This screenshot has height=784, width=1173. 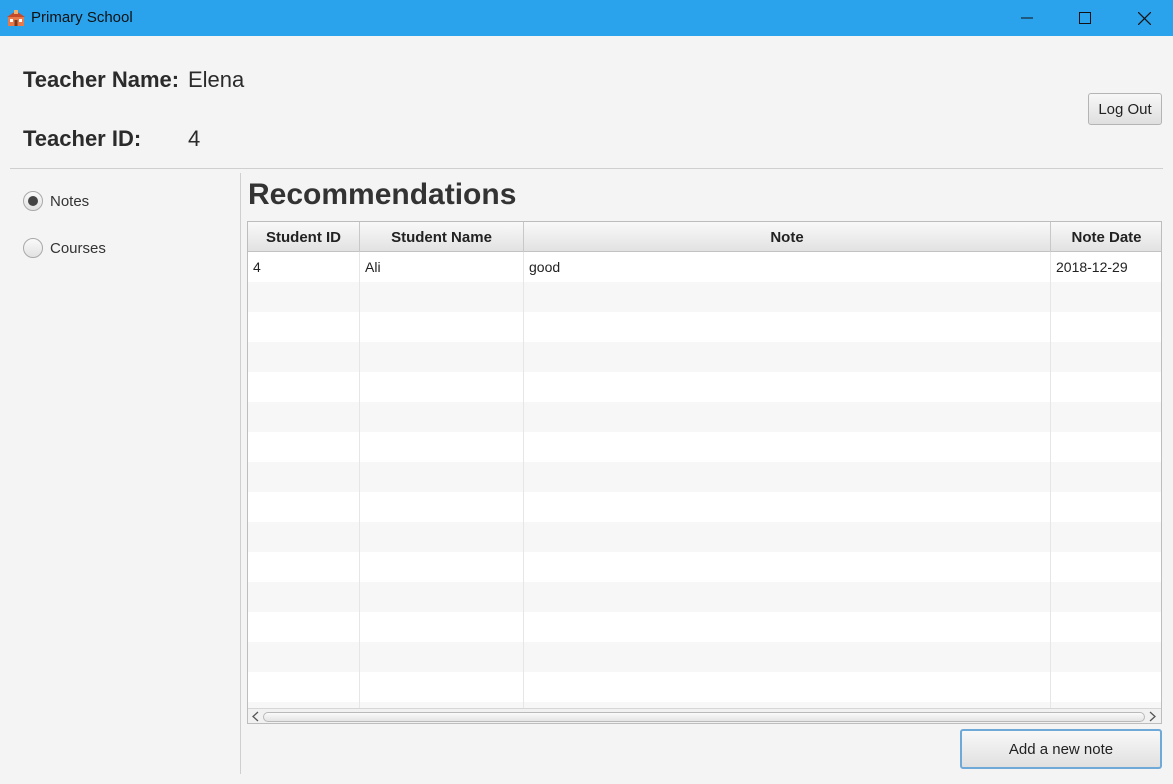 I want to click on horizontal-scrollbar, so click(x=704, y=715).